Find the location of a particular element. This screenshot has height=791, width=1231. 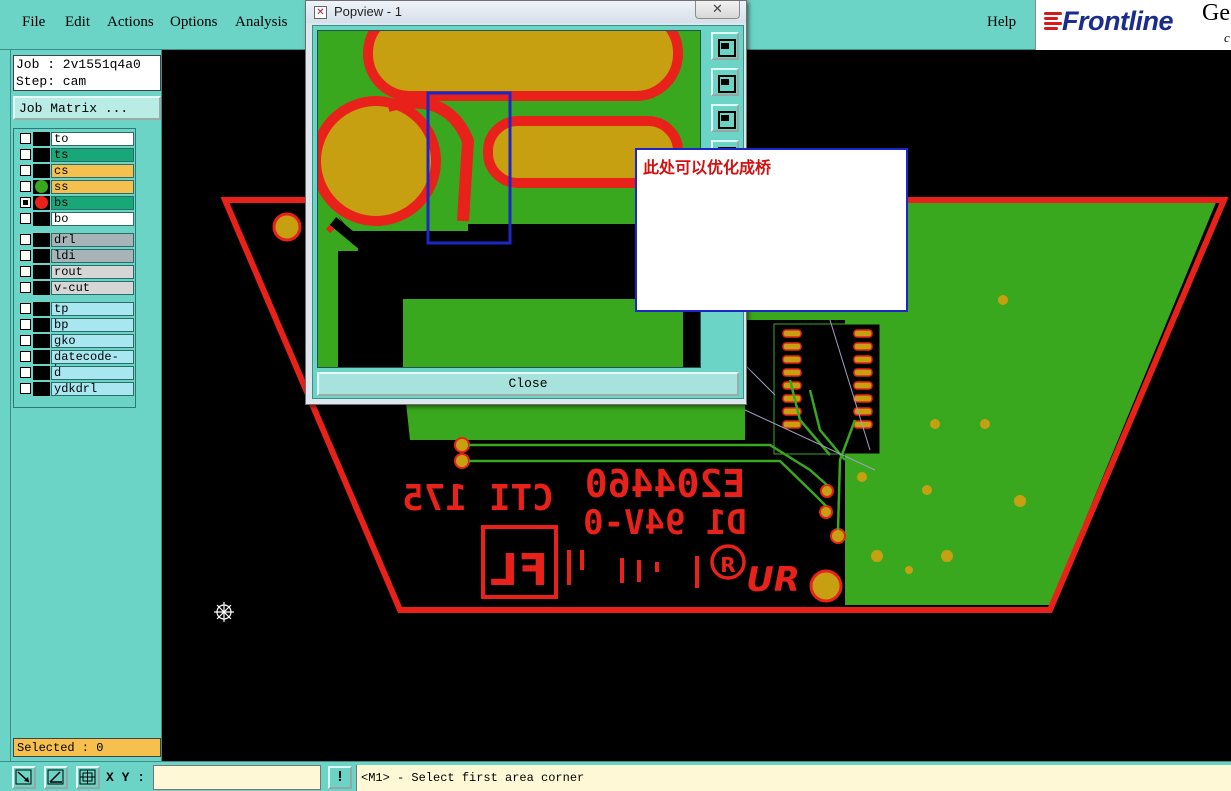

layer-row-datecode-bs: datecode-bs is located at coordinates (75, 363).